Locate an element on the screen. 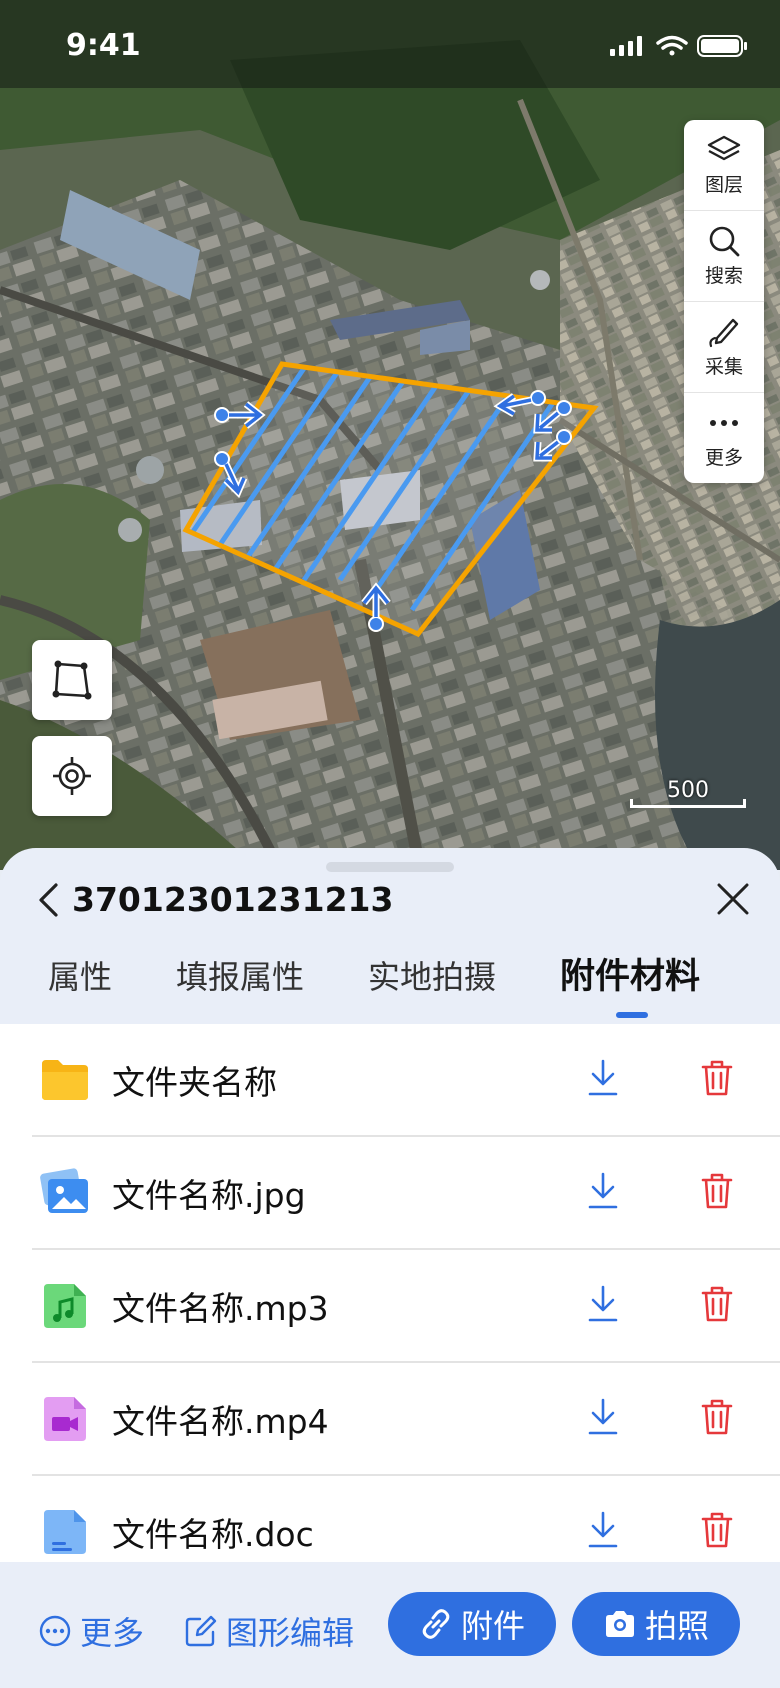  more-button: 更多 is located at coordinates (91, 1631).